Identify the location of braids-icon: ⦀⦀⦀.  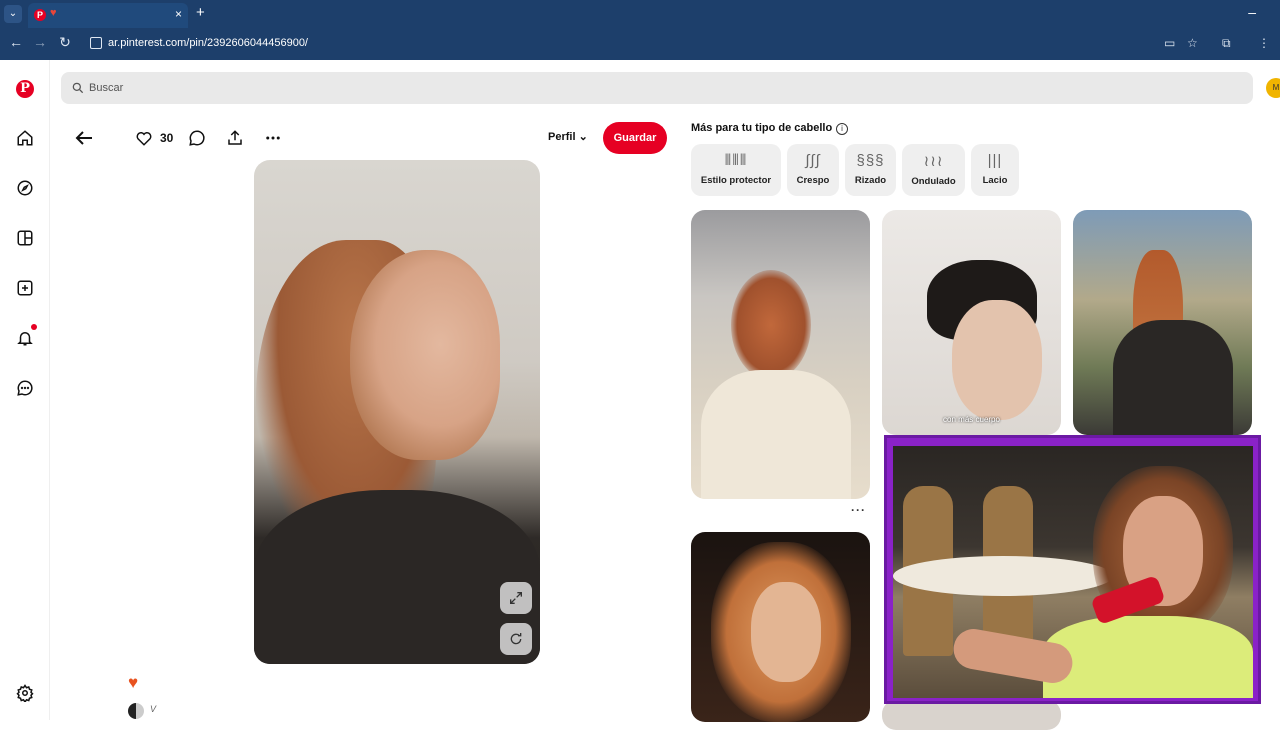
(736, 160).